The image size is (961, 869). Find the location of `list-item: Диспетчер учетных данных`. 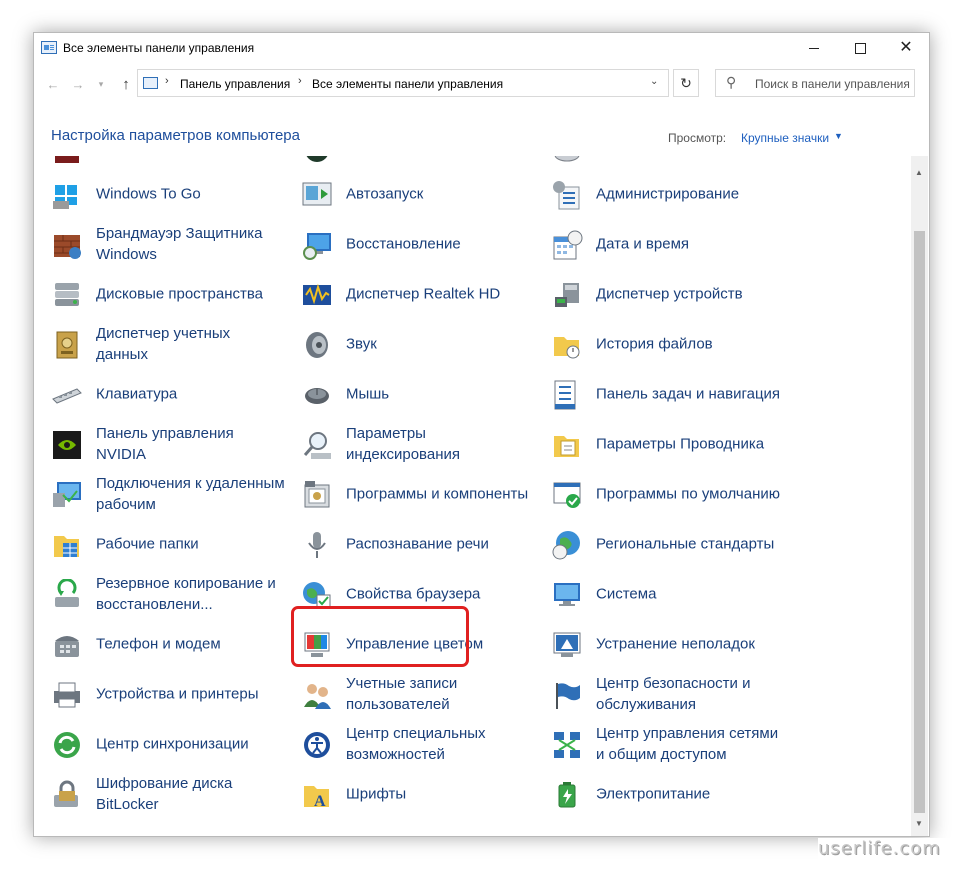

list-item: Диспетчер учетных данных is located at coordinates (156, 344).